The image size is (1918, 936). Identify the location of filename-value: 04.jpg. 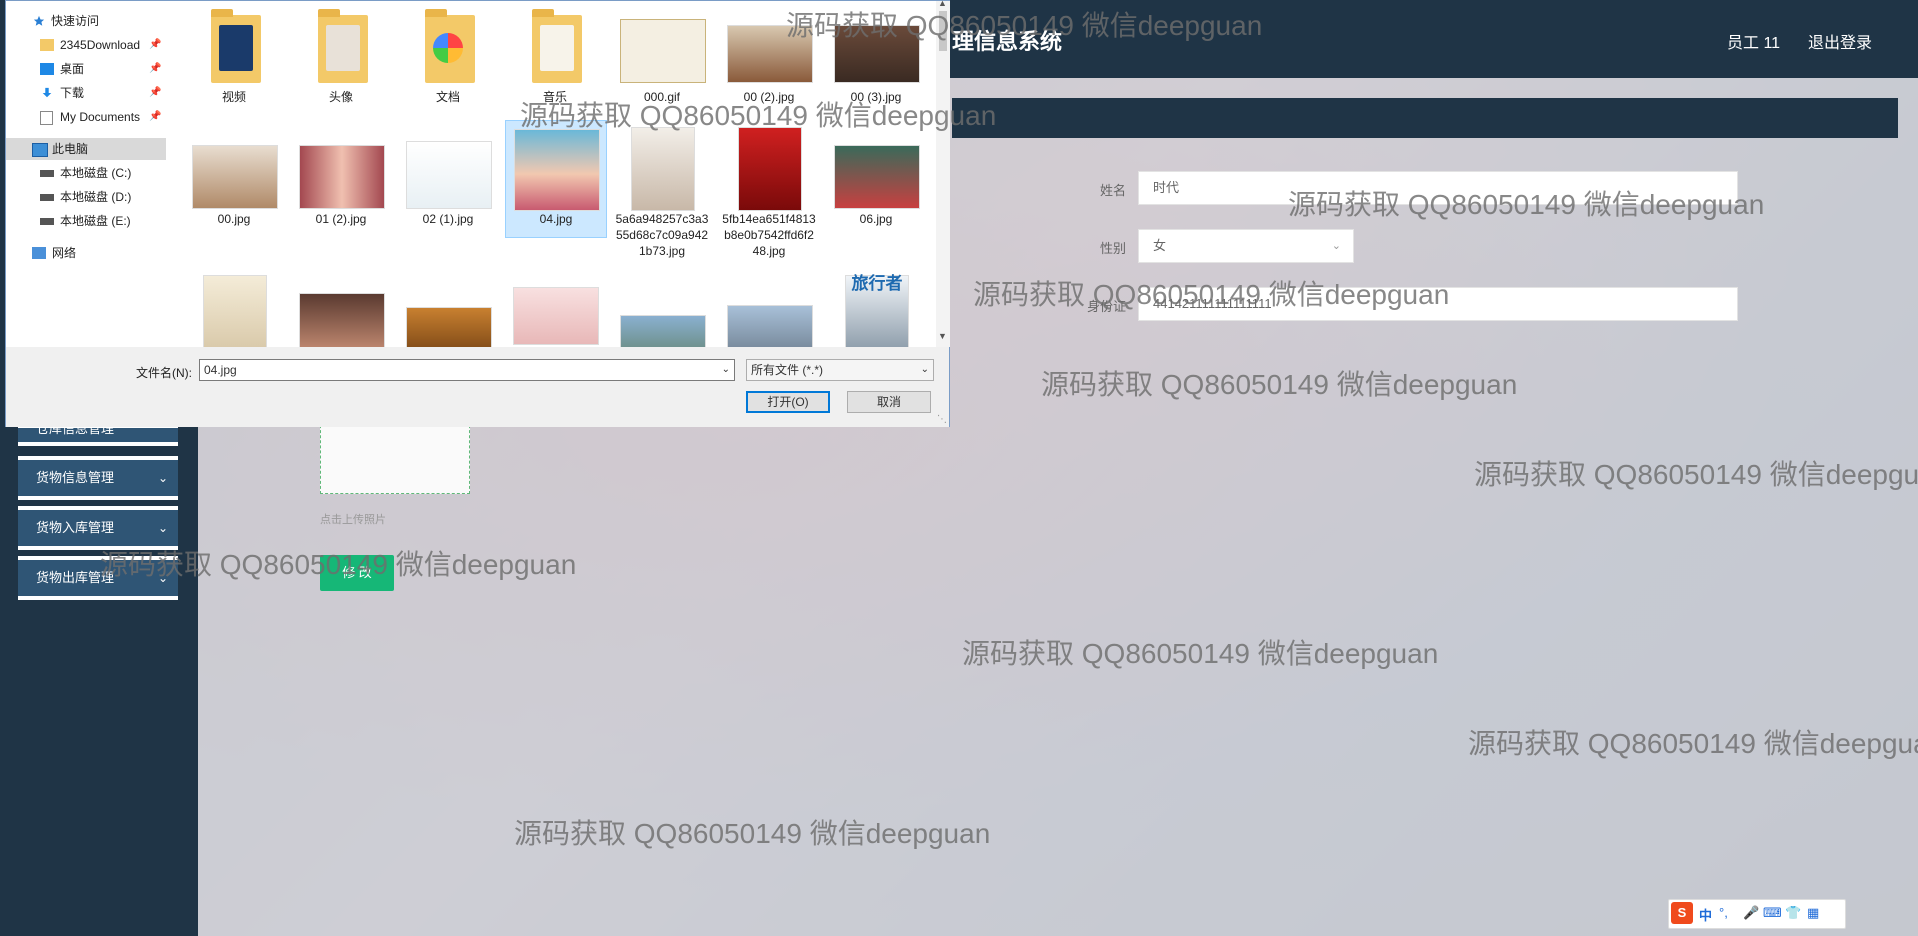
(220, 370).